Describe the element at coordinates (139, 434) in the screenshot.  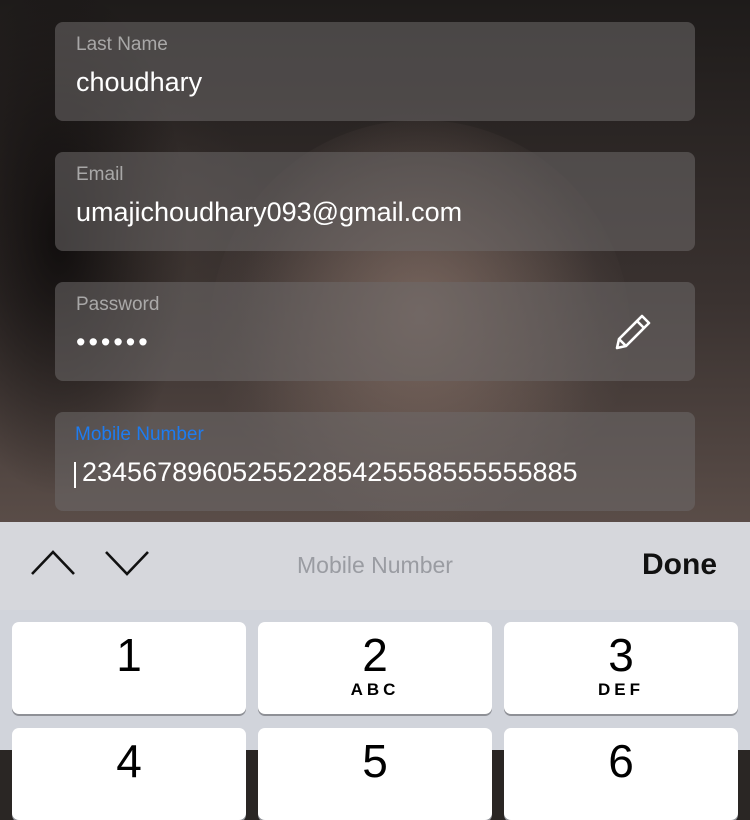
I see `mobile-number-label: Mobile Number` at that location.